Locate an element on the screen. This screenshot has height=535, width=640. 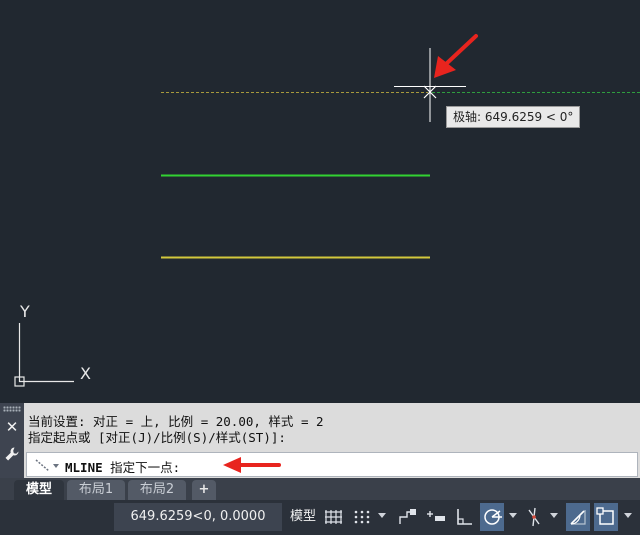
ortho-icon is located at coordinates (464, 517).